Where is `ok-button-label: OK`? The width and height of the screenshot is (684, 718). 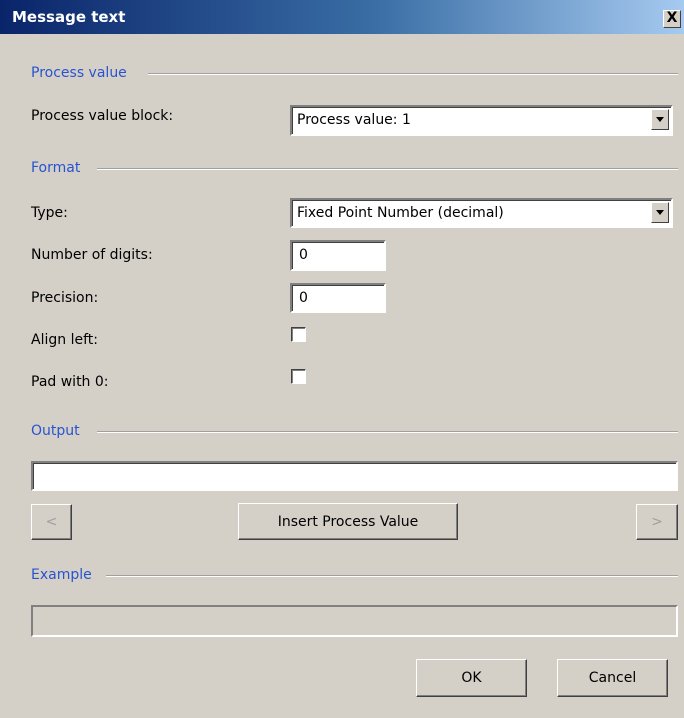 ok-button-label: OK is located at coordinates (471, 678).